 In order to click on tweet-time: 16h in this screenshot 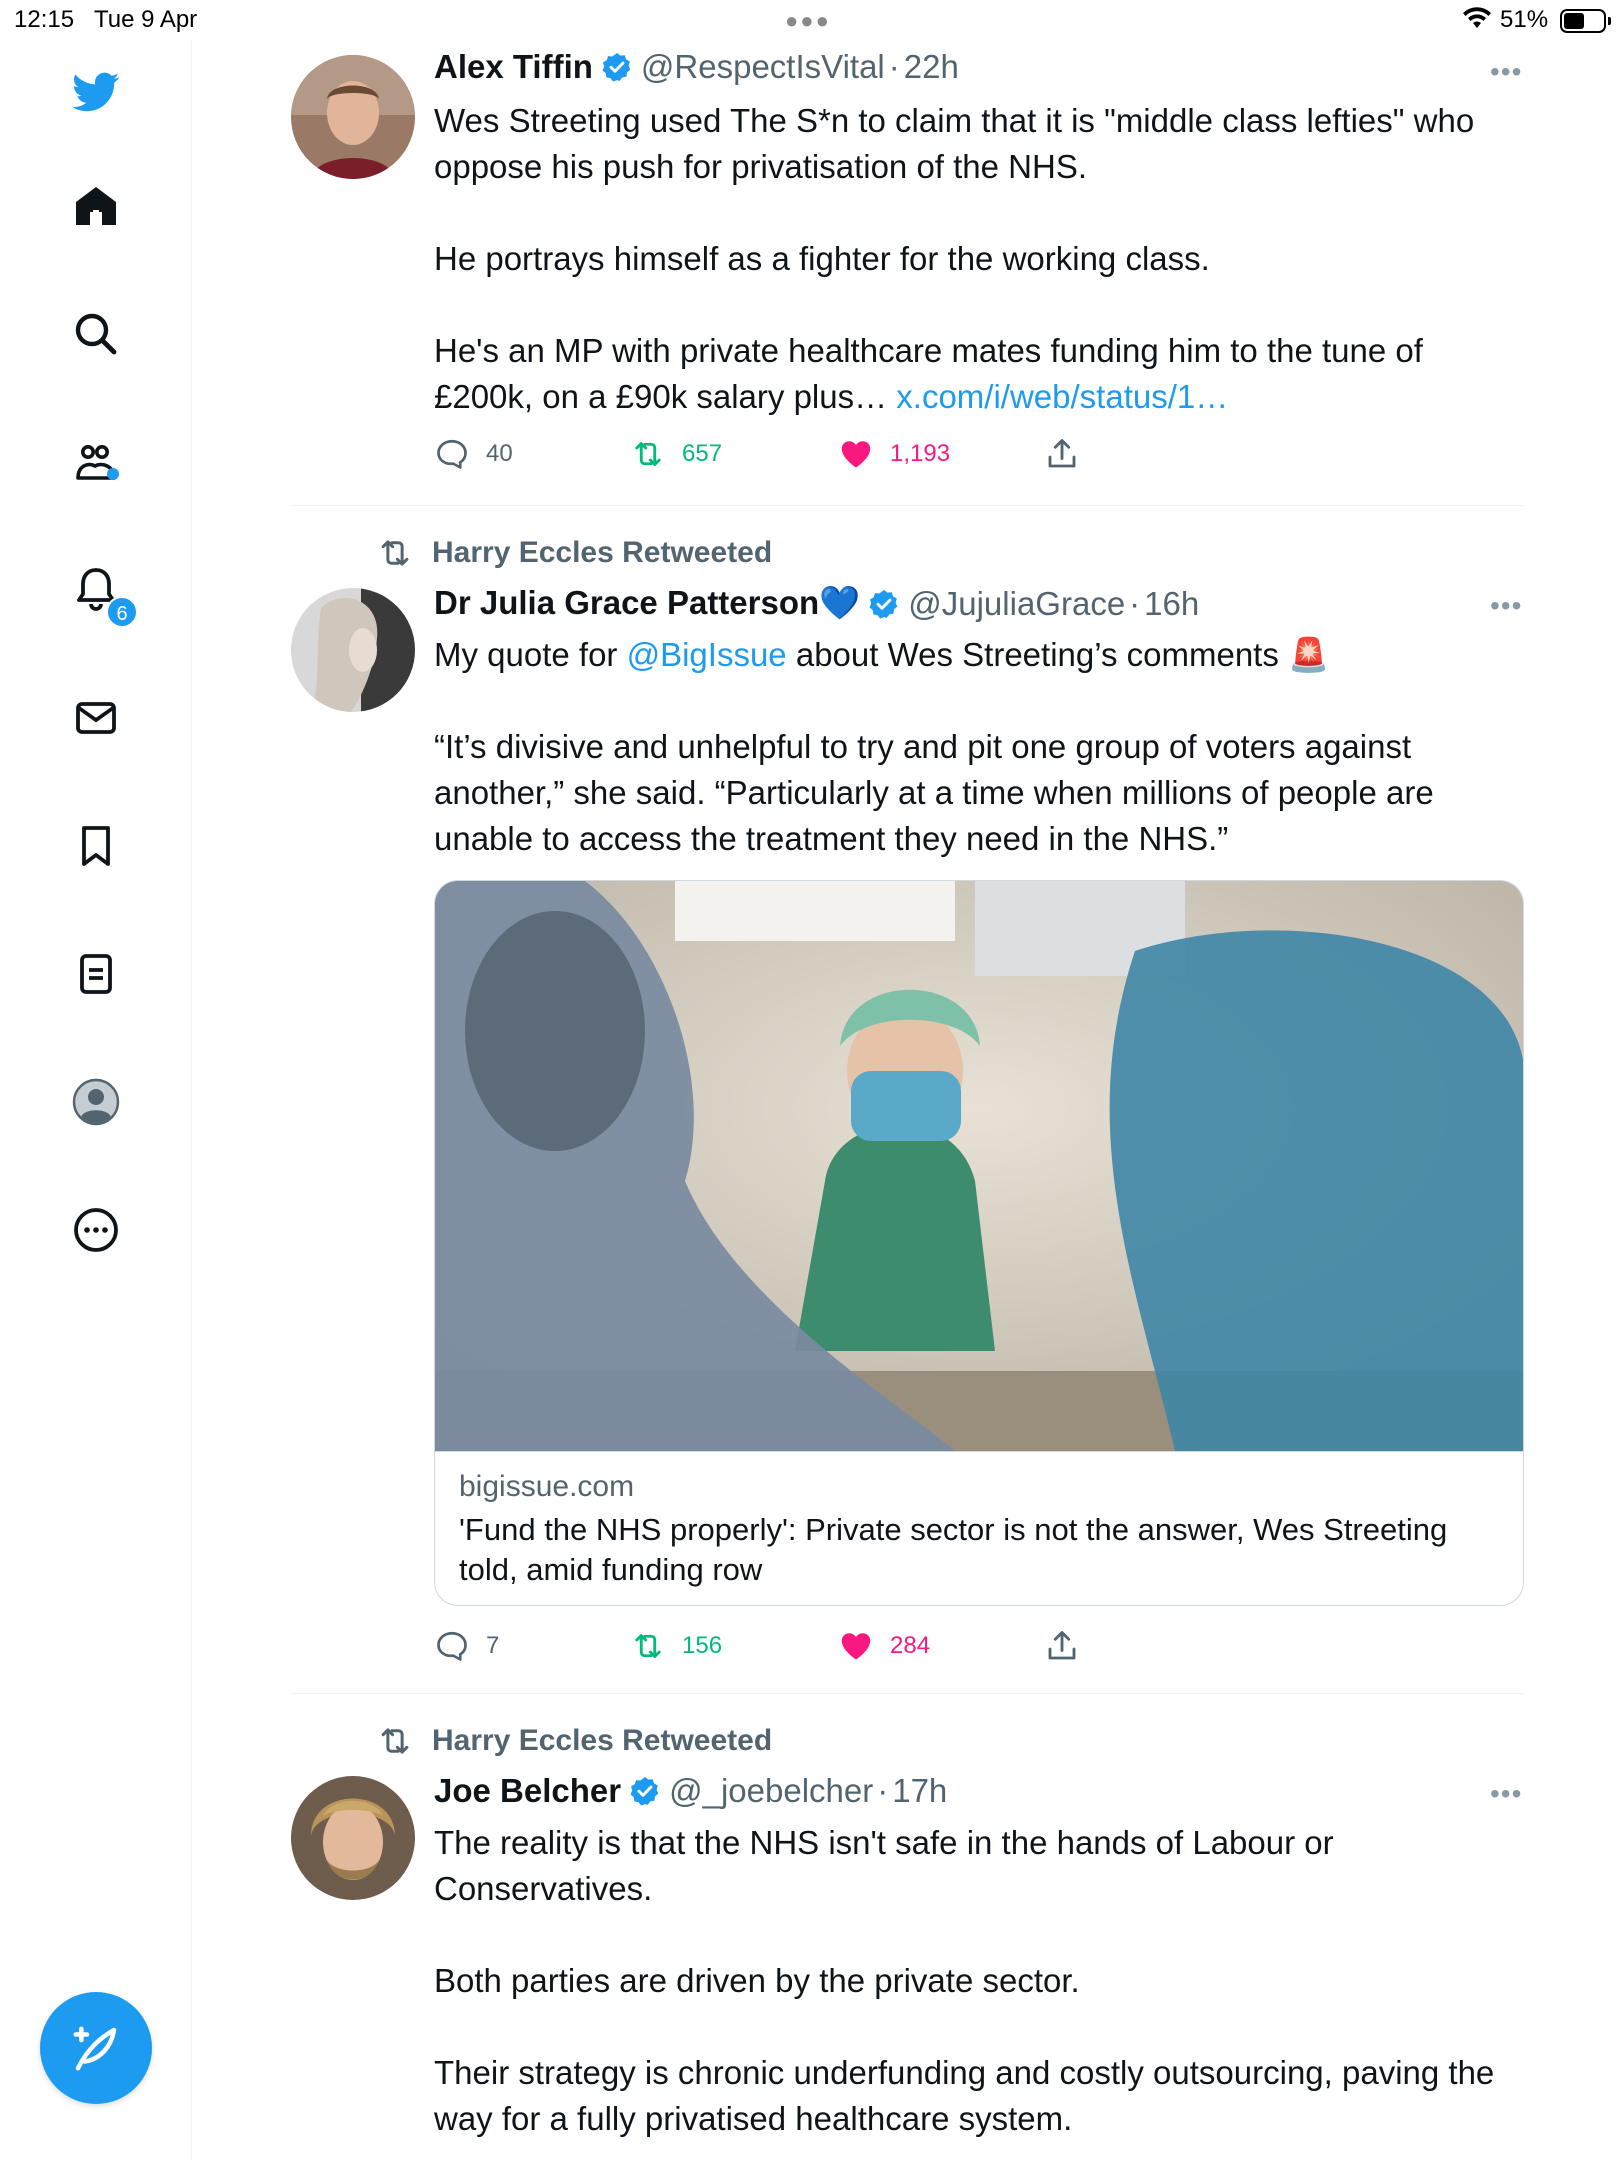, I will do `click(1171, 604)`.